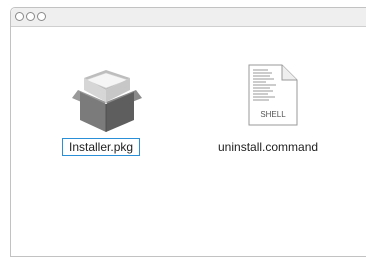 The width and height of the screenshot is (366, 257). I want to click on package-box-icon, so click(107, 101).